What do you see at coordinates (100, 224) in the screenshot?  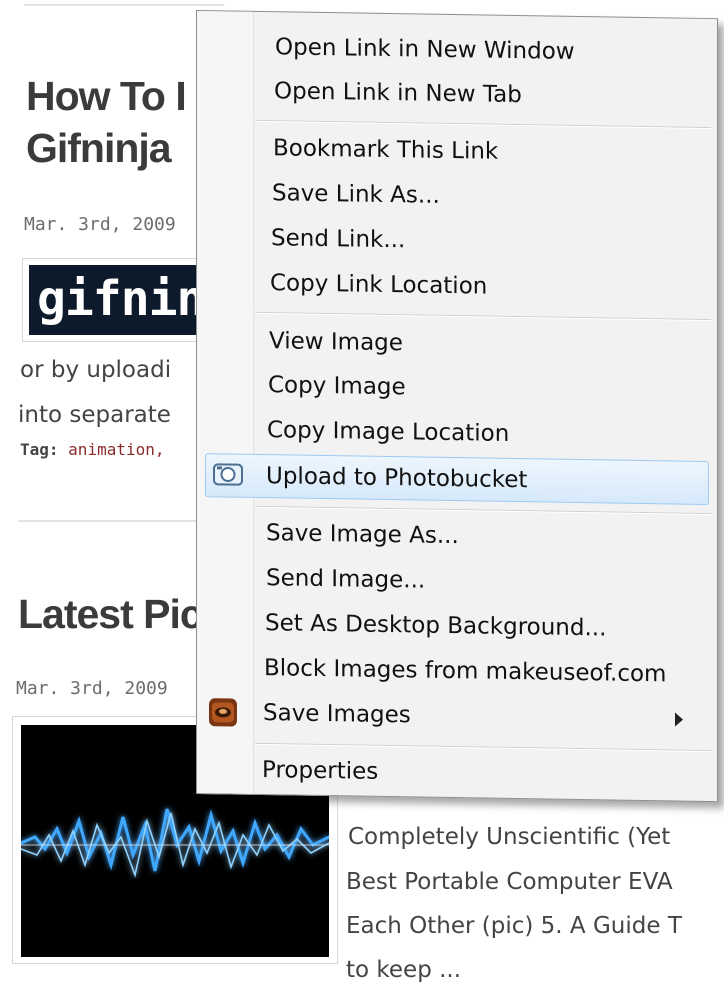 I see `post-date-1: Mar. 3rd, 2009` at bounding box center [100, 224].